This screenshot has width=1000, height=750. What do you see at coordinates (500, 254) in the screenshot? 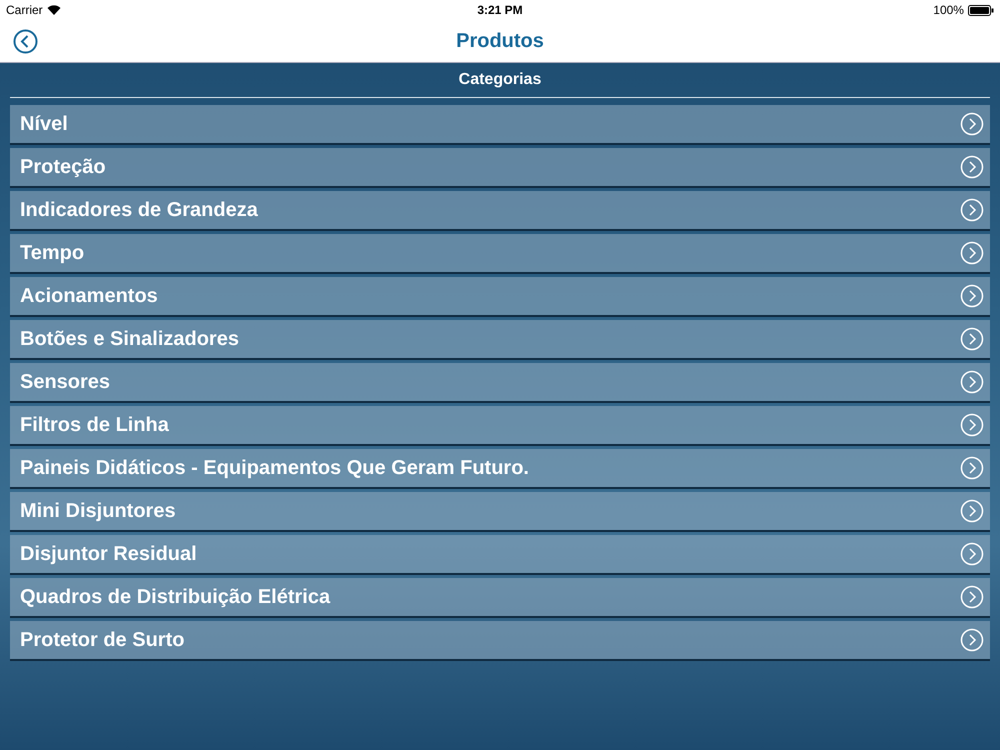
I see `category-row: Tempo` at bounding box center [500, 254].